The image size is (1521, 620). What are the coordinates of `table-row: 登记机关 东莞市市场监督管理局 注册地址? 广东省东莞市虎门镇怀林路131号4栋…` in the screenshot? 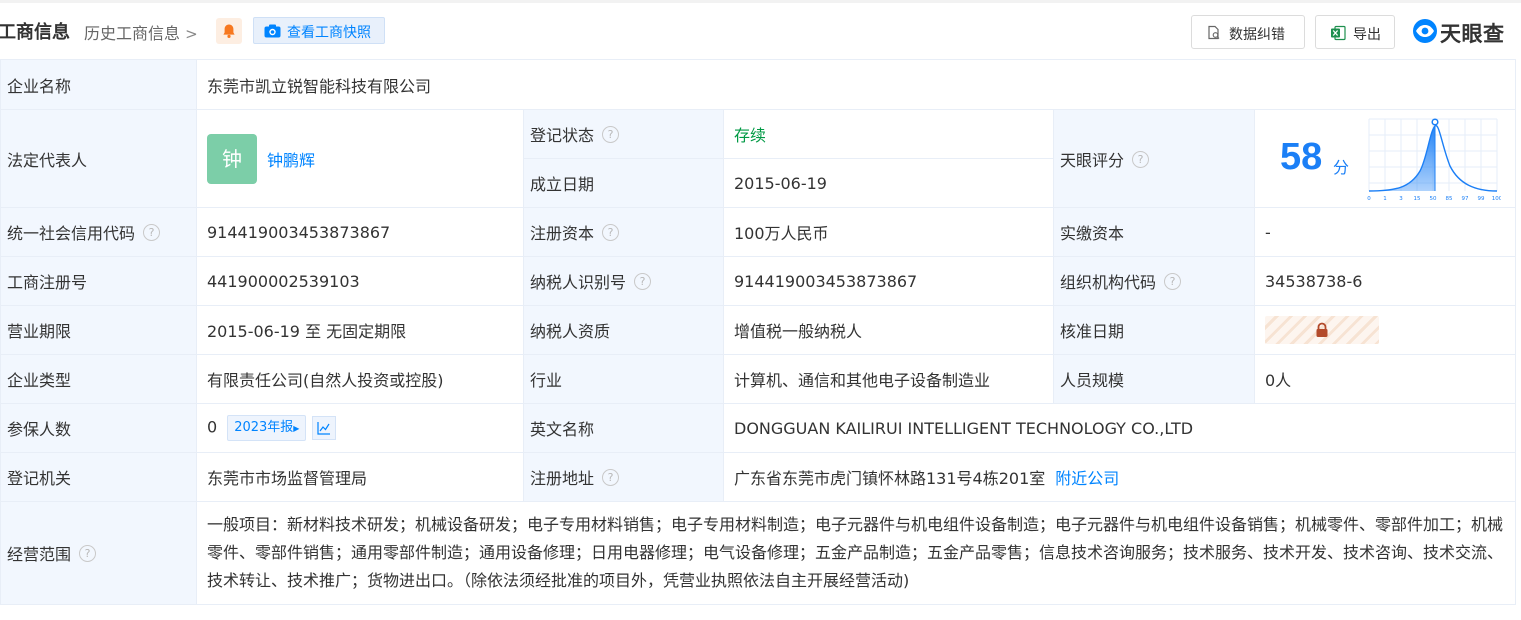 It's located at (758, 477).